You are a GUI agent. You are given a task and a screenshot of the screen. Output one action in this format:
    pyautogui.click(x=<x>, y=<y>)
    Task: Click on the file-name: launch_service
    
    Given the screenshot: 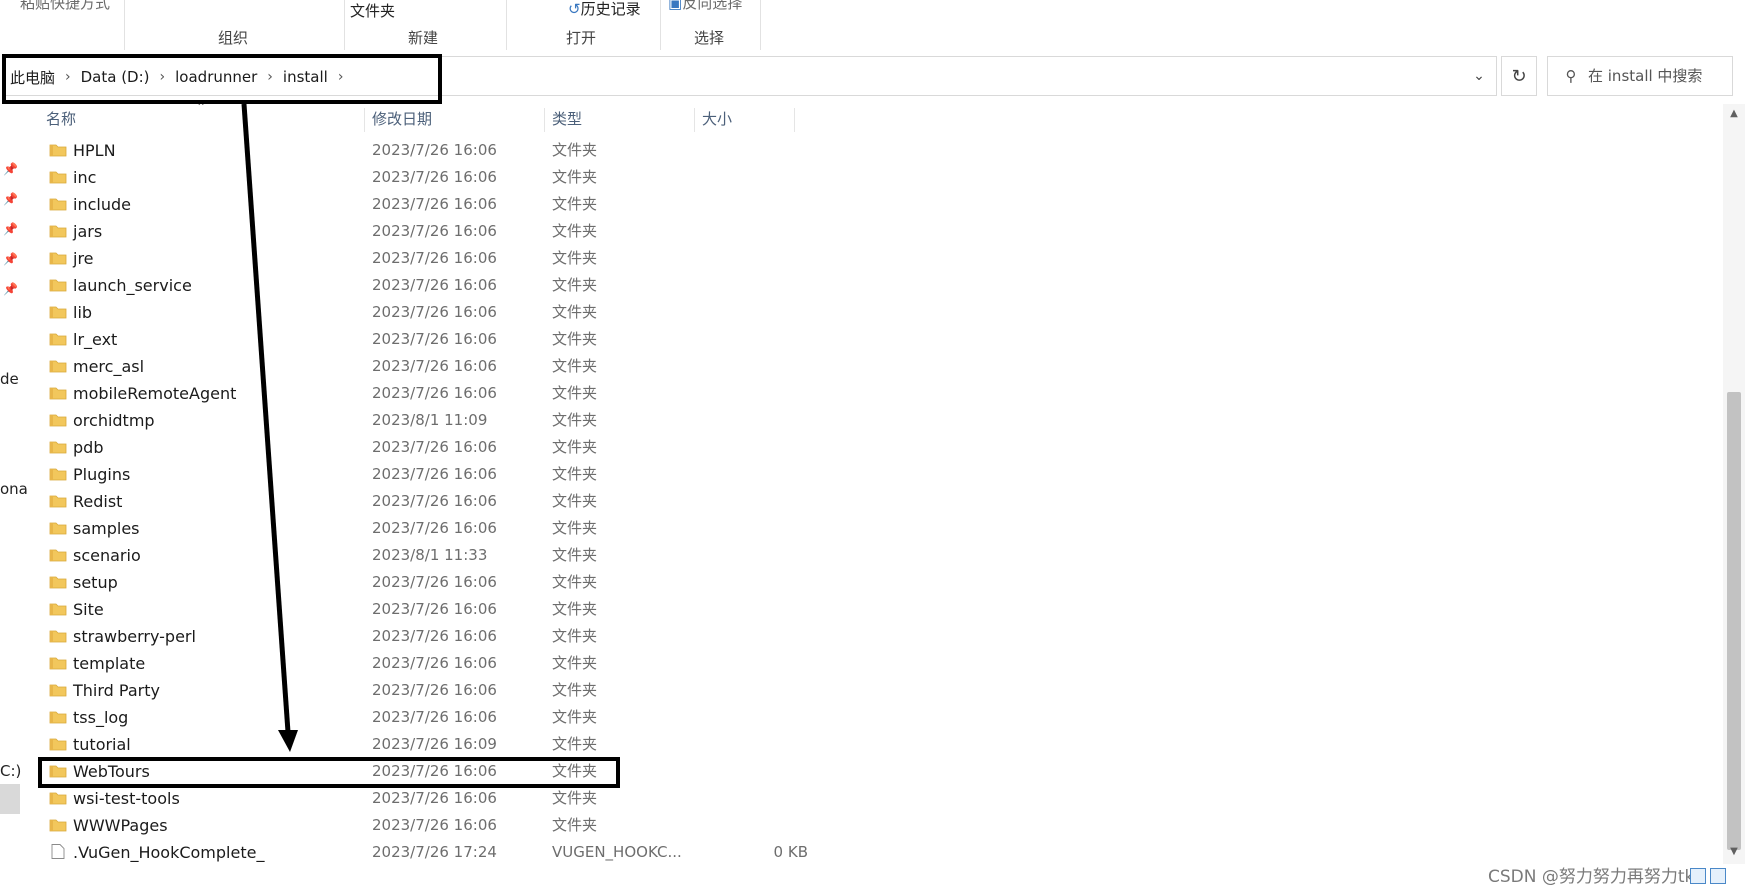 What is the action you would take?
    pyautogui.click(x=132, y=285)
    